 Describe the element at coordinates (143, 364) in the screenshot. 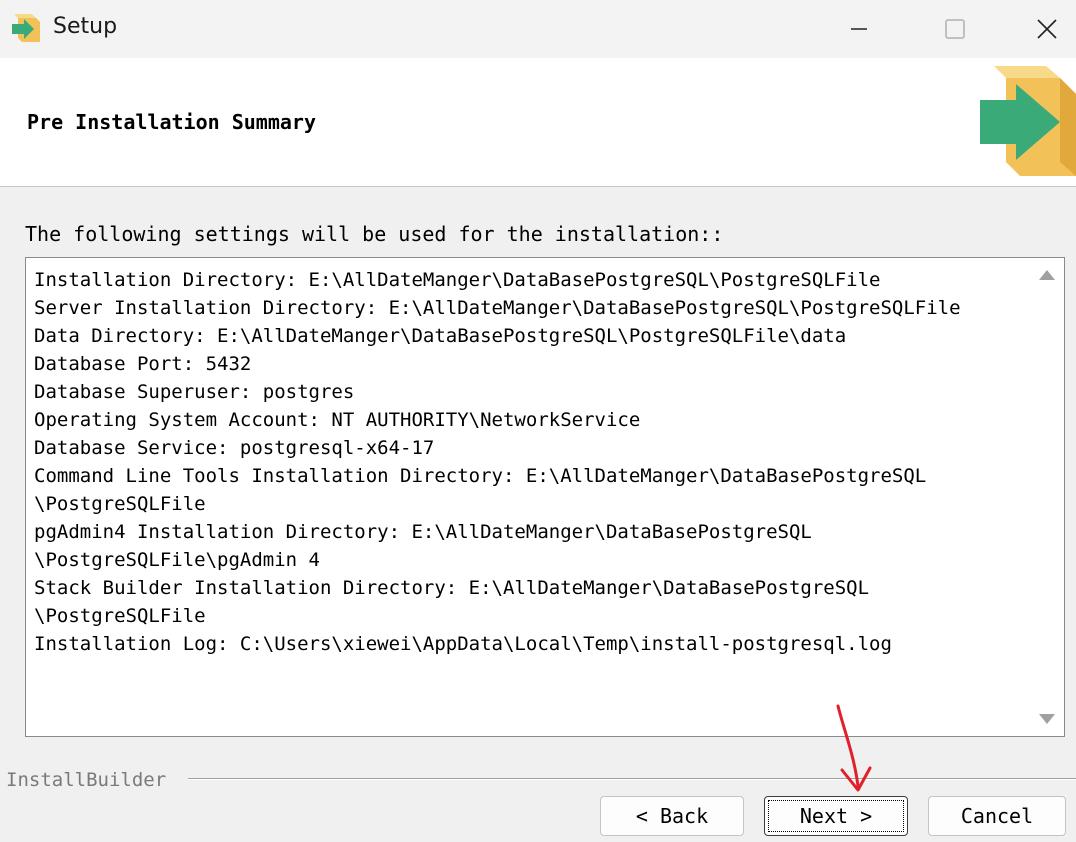

I see `summary-line: Database Port: 5432` at that location.